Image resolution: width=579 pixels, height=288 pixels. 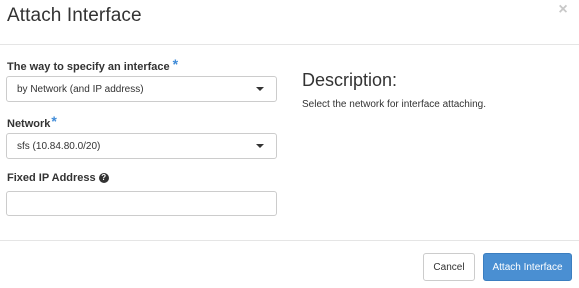 What do you see at coordinates (350, 80) in the screenshot?
I see `description-heading: Description:` at bounding box center [350, 80].